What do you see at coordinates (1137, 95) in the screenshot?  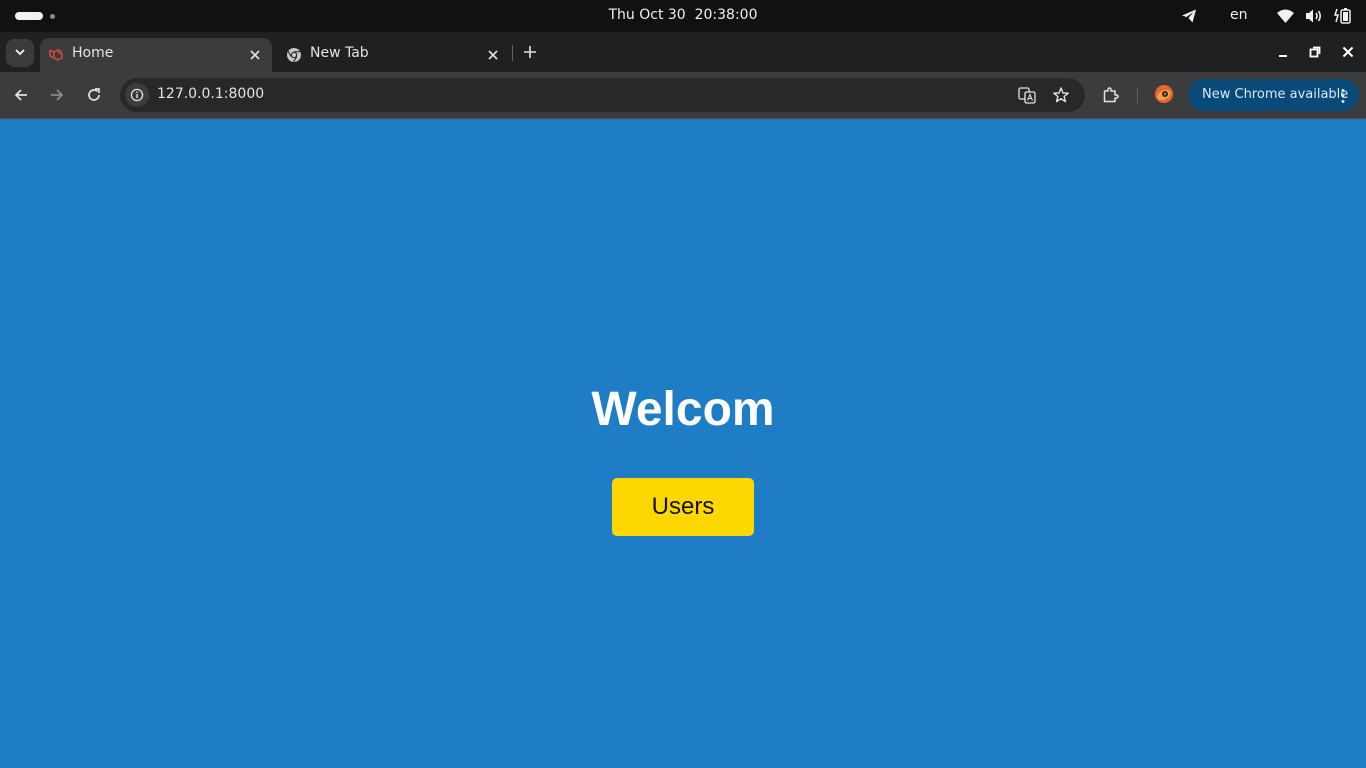 I see `toolbar-divider` at bounding box center [1137, 95].